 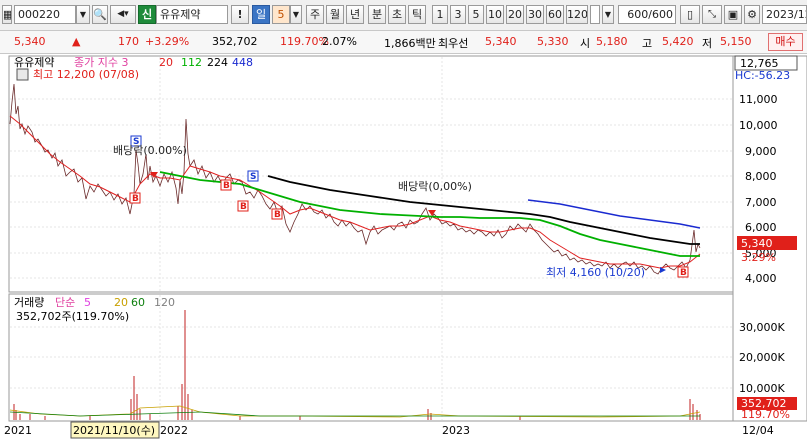 What do you see at coordinates (647, 14) in the screenshot?
I see `count-field: 600/600` at bounding box center [647, 14].